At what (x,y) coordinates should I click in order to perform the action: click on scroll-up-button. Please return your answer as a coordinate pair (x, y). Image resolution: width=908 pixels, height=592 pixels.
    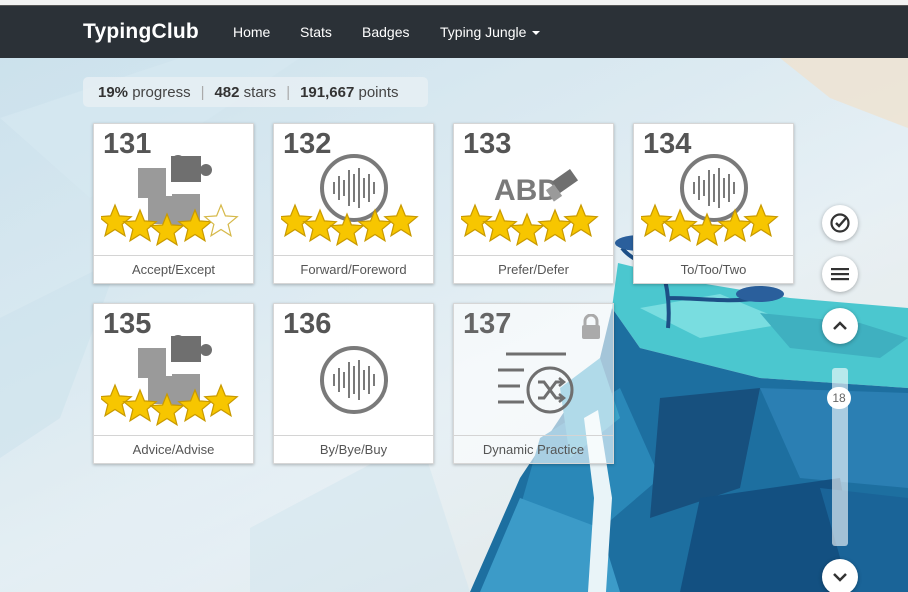
    Looking at the image, I should click on (840, 326).